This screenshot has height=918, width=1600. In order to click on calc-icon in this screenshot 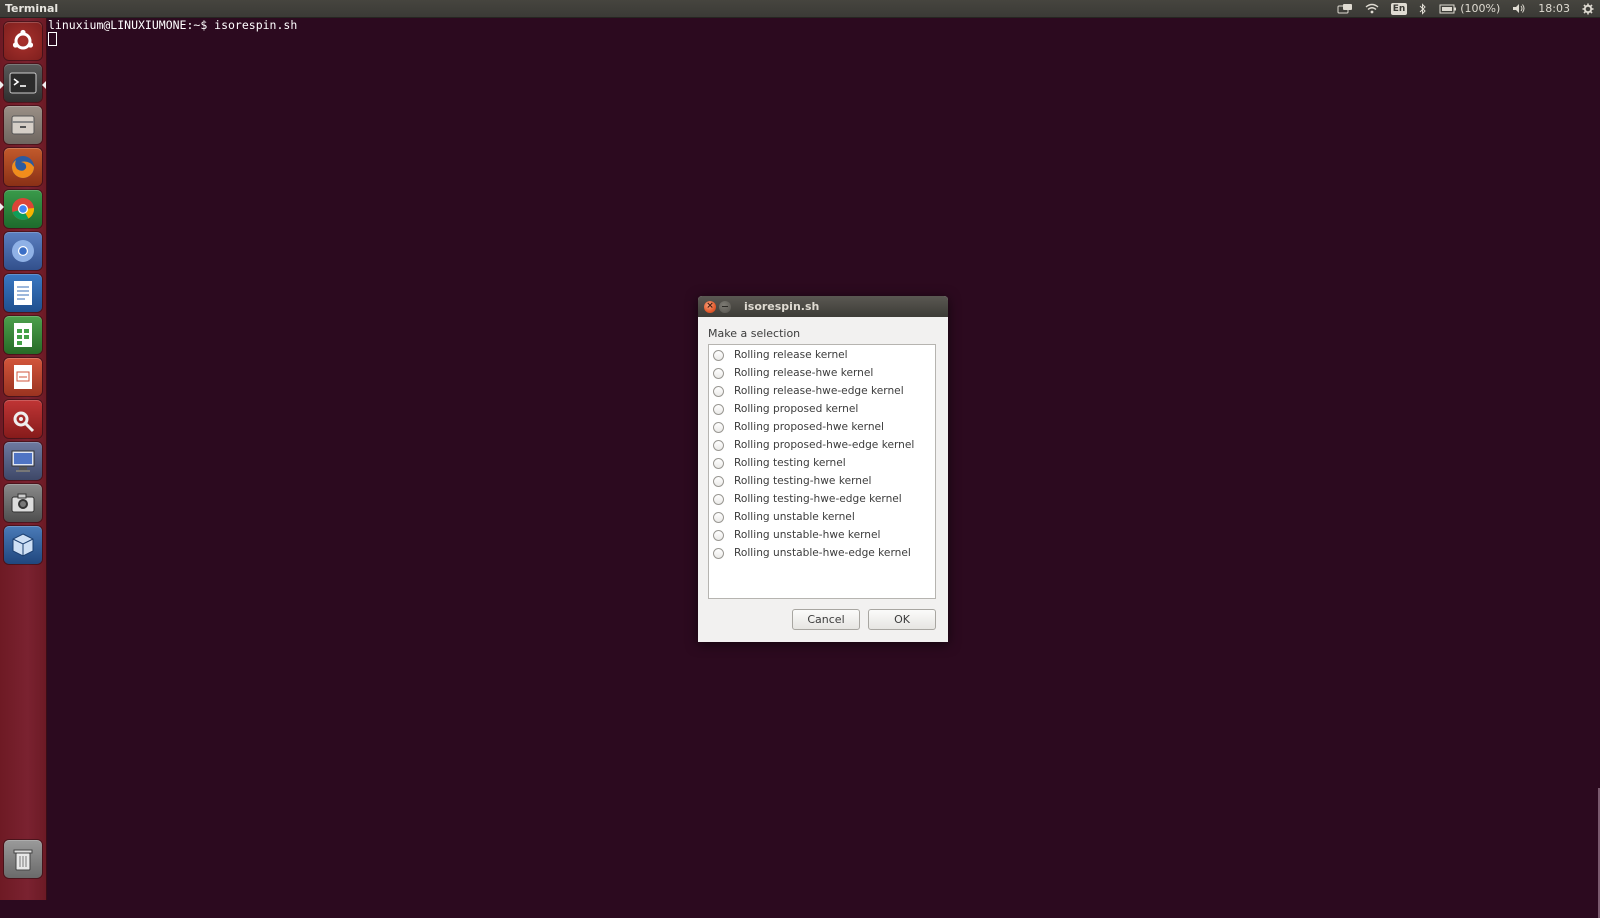, I will do `click(23, 335)`.